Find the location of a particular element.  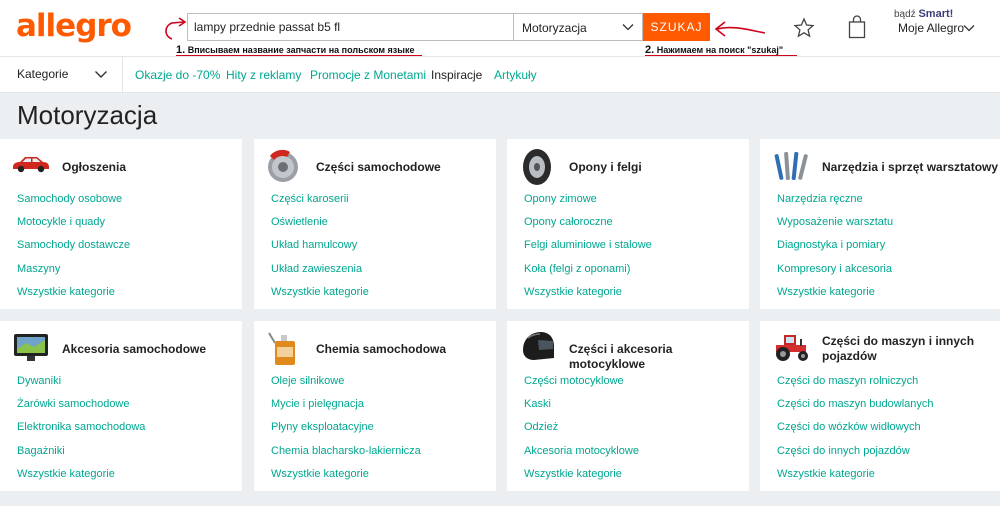

nav-link-inspiracje: Inspiracje is located at coordinates (456, 75).